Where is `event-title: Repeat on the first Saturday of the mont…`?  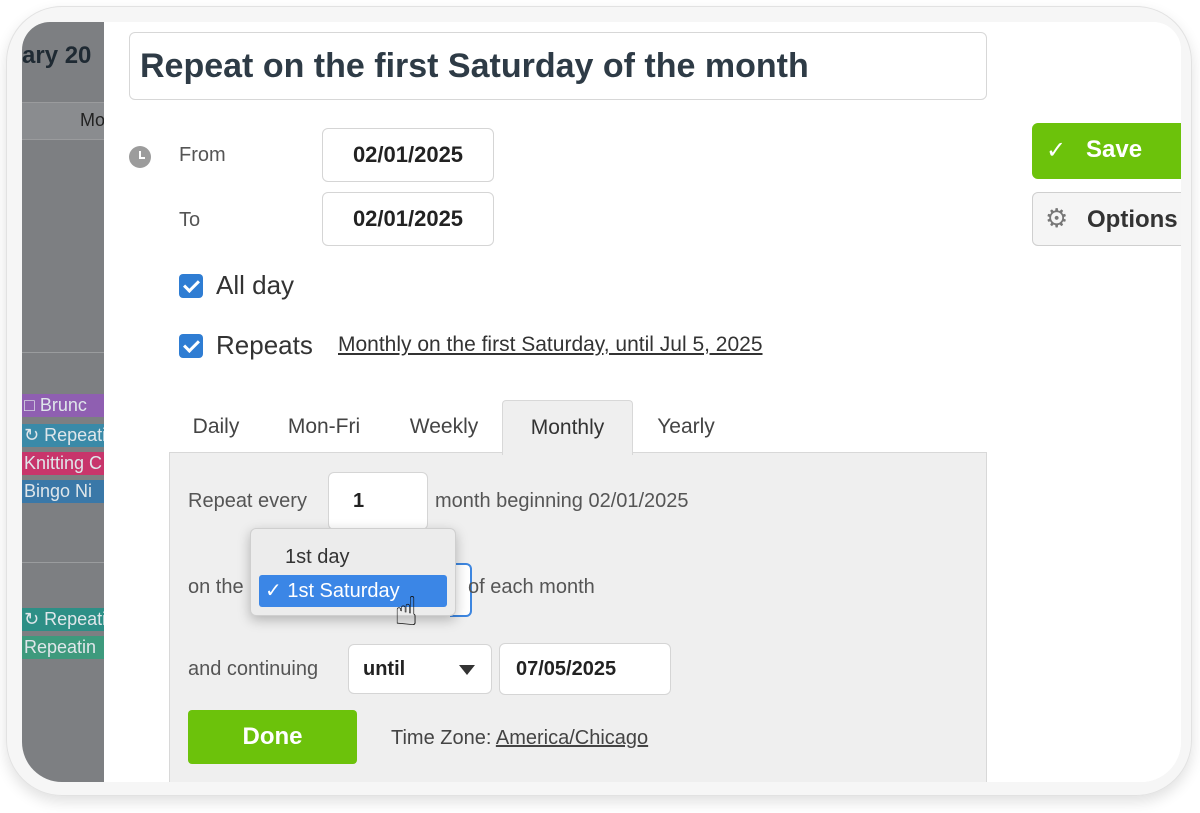
event-title: Repeat on the first Saturday of the mont… is located at coordinates (474, 66).